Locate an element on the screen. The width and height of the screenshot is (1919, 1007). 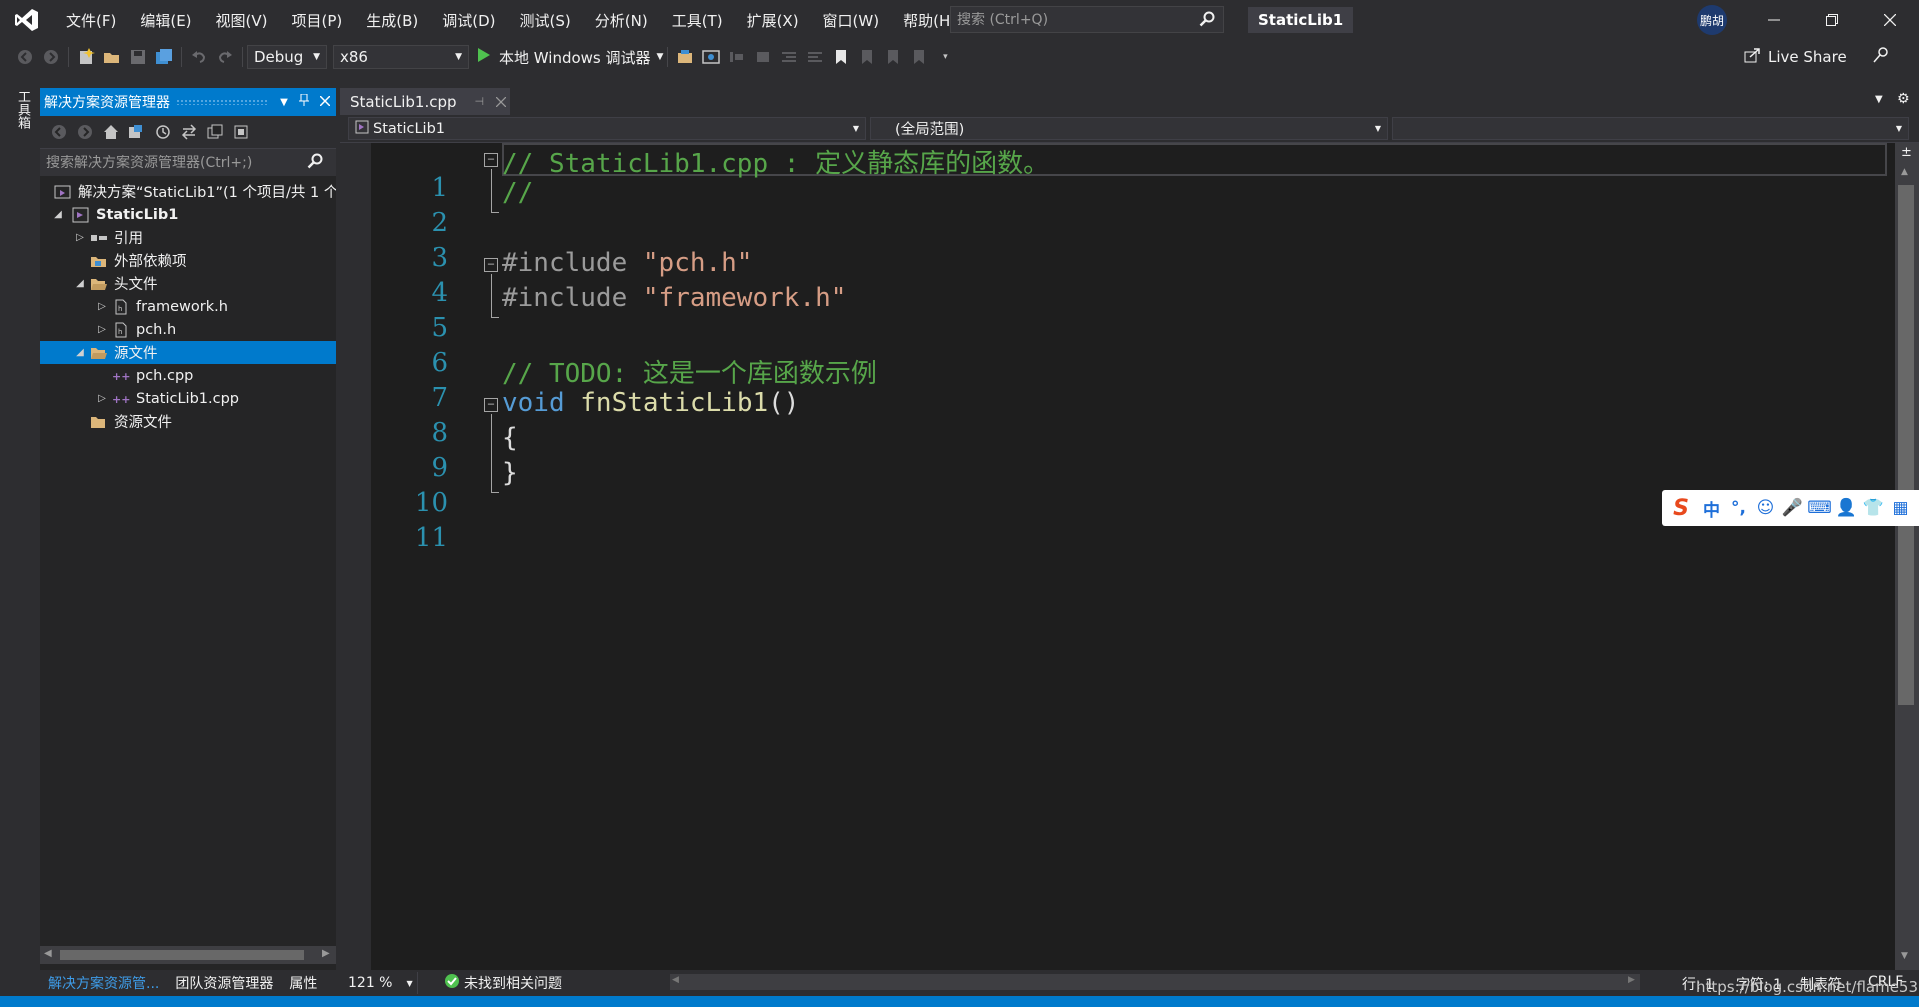
tree-item-resource-files: 资源文件 is located at coordinates (188, 421).